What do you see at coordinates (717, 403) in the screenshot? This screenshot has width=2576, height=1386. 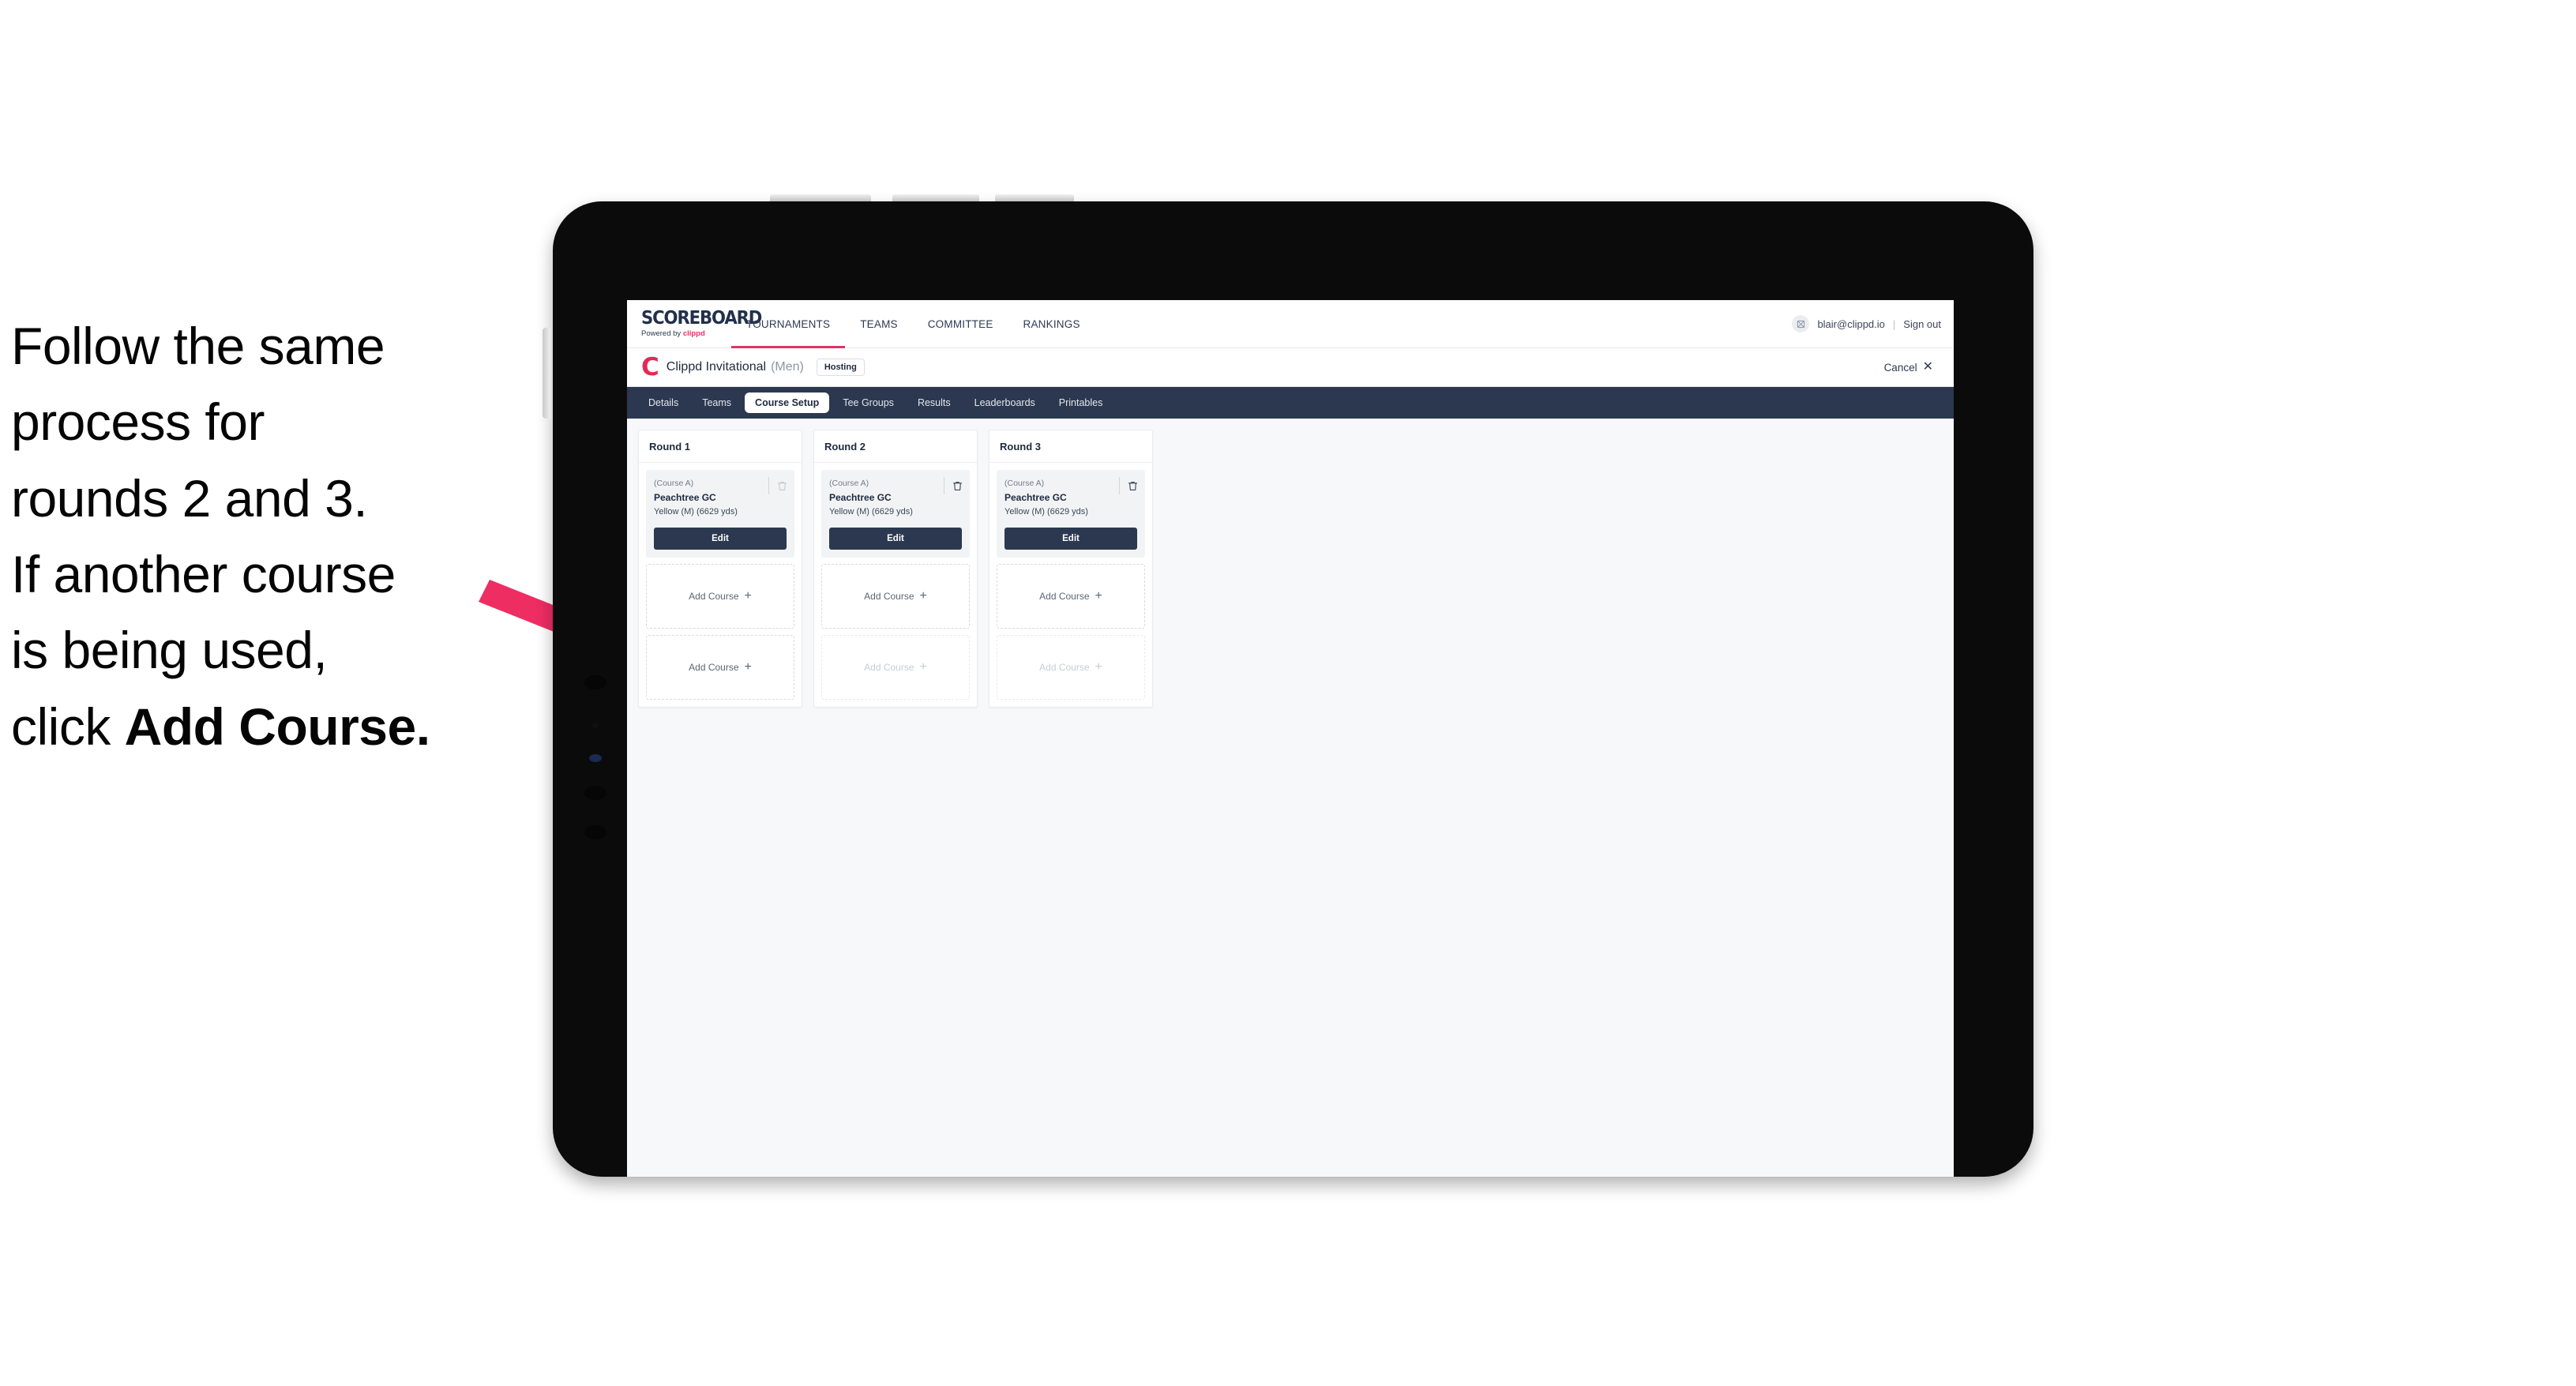 I see `tab-teams: Teams` at bounding box center [717, 403].